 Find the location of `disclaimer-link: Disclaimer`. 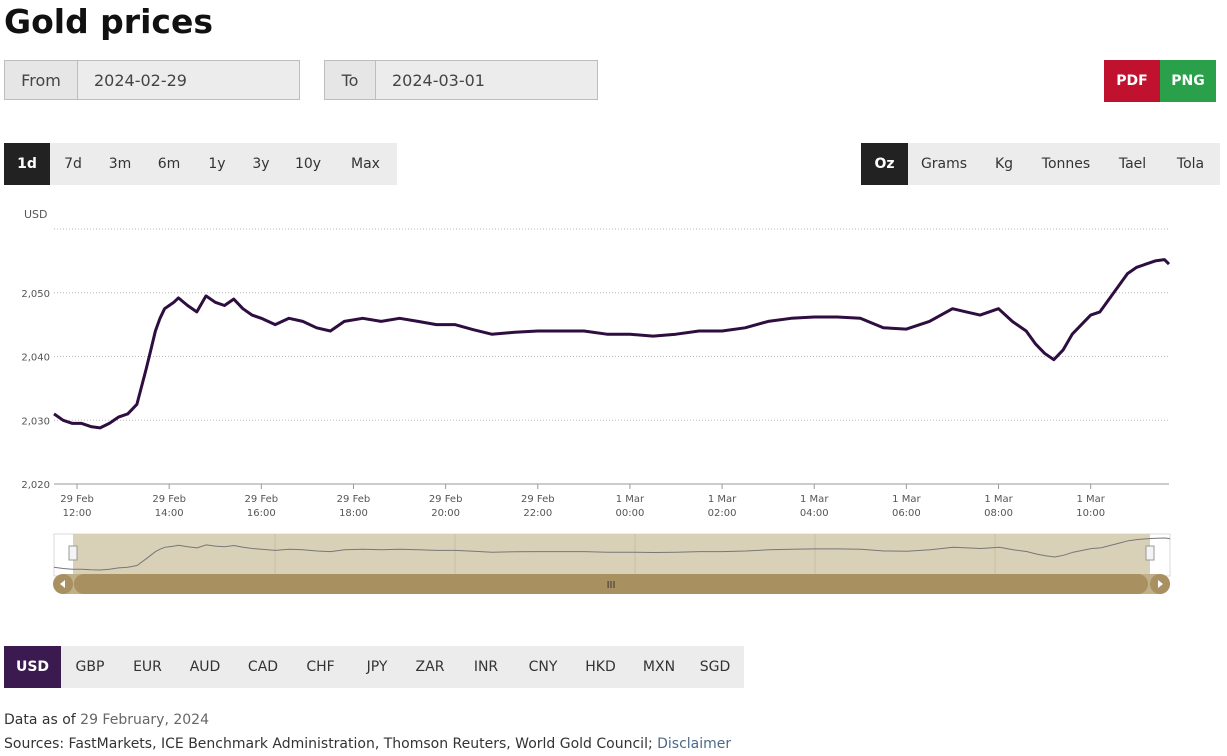

disclaimer-link: Disclaimer is located at coordinates (694, 744).